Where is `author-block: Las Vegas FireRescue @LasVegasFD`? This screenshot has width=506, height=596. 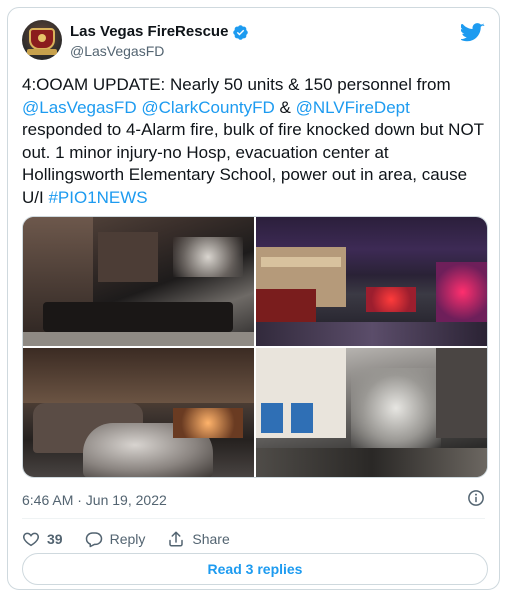
author-block: Las Vegas FireRescue @LasVegasFD is located at coordinates (159, 41).